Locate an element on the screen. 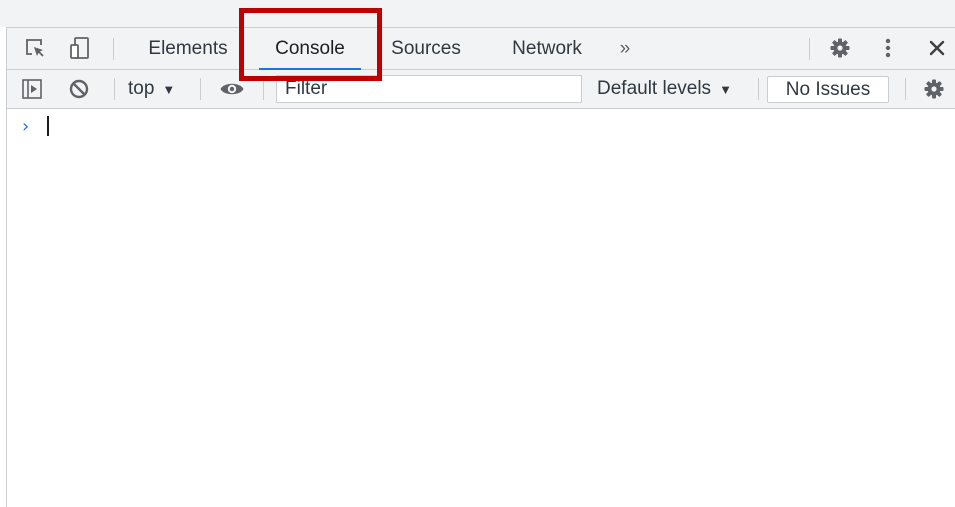  issues-button: No Issues is located at coordinates (828, 89).